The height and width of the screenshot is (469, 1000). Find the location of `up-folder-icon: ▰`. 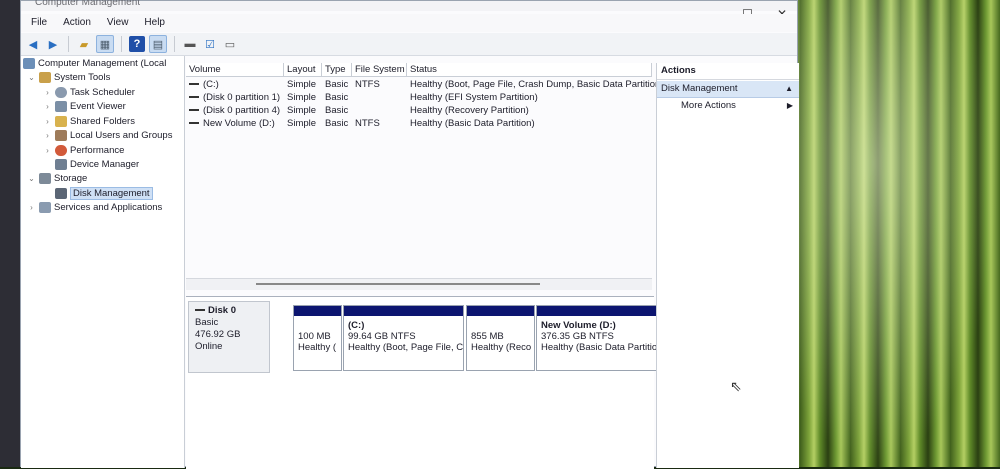

up-folder-icon: ▰ is located at coordinates (84, 44).